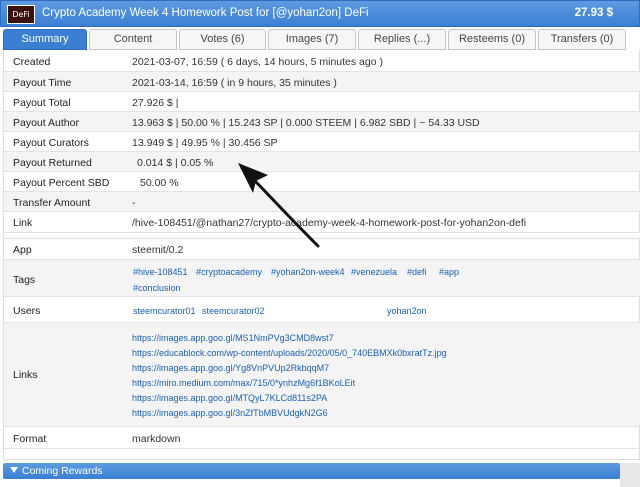 This screenshot has width=640, height=487. What do you see at coordinates (630, 475) in the screenshot?
I see `scrollbar` at bounding box center [630, 475].